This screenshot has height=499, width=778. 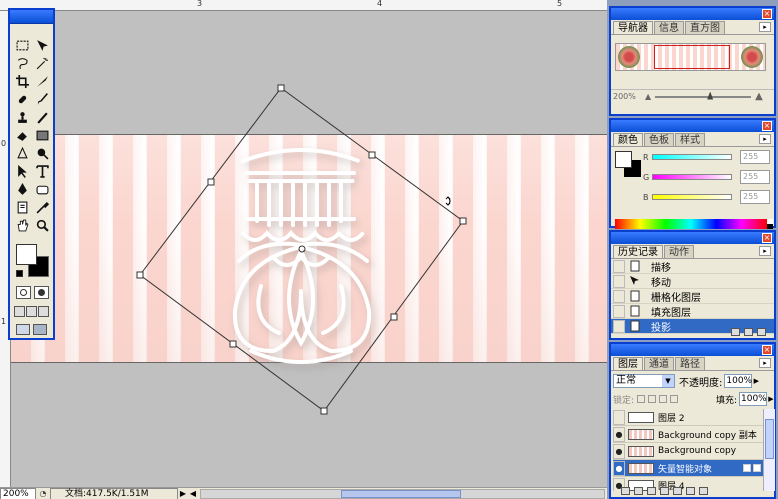 I want to click on marquee-tool-icon, so click(x=22, y=45).